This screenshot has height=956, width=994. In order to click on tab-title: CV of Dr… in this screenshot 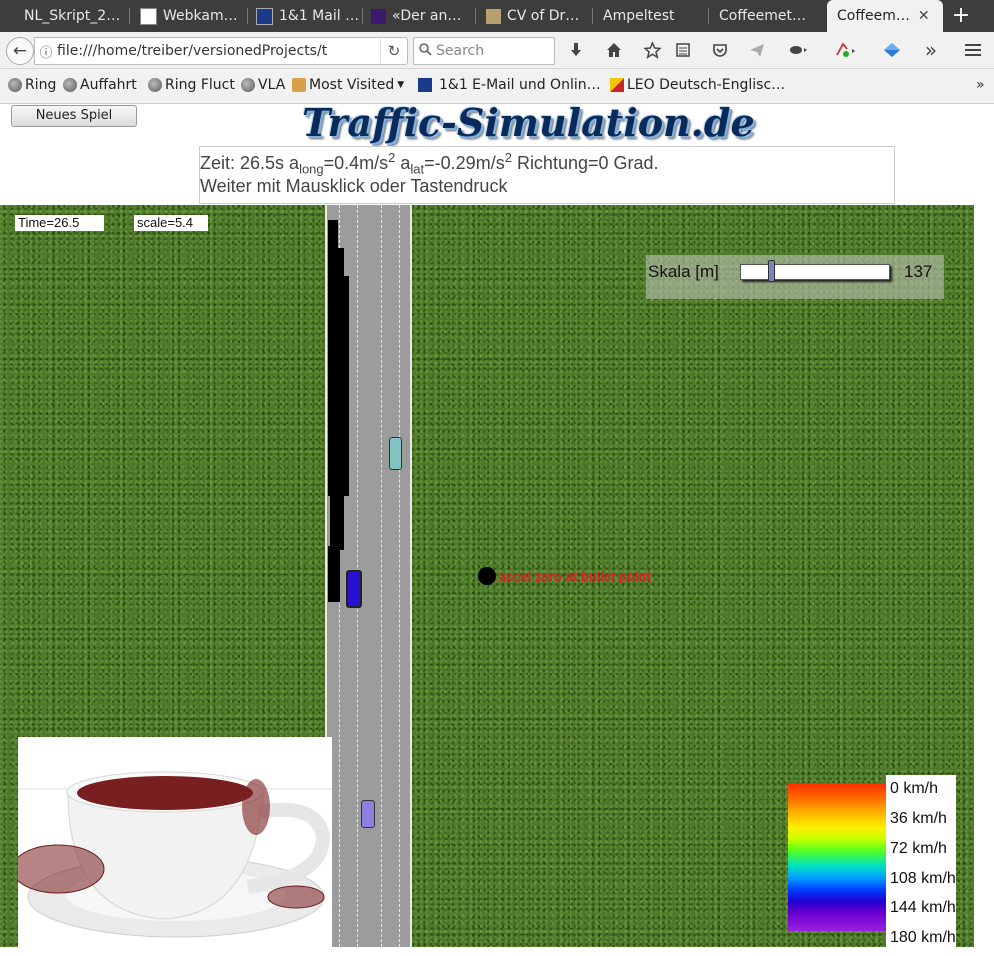, I will do `click(543, 16)`.